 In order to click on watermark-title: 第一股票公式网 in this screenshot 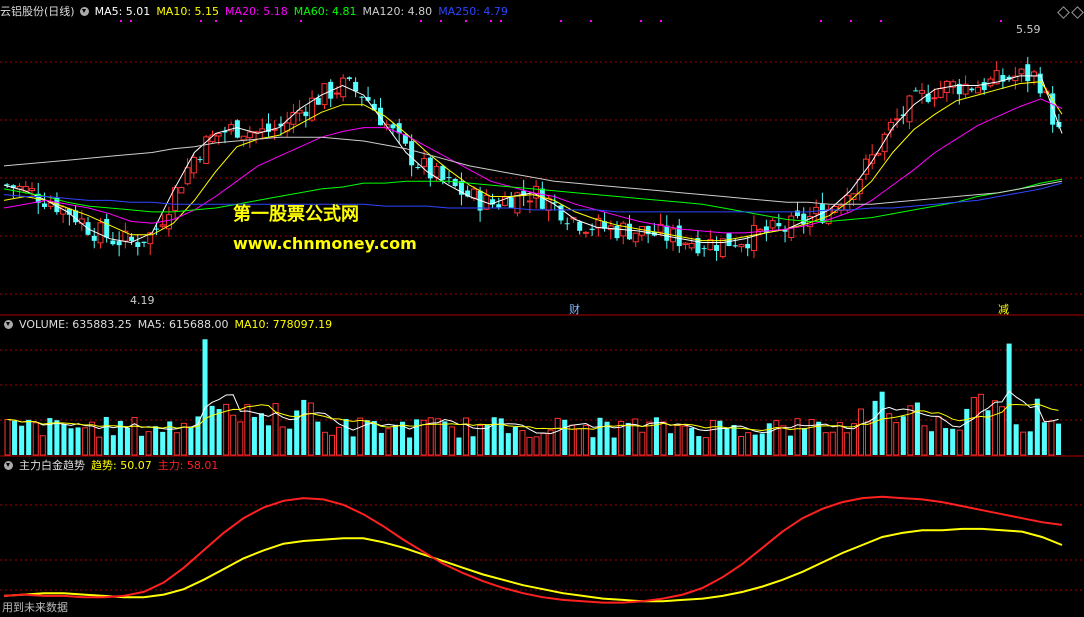, I will do `click(296, 214)`.